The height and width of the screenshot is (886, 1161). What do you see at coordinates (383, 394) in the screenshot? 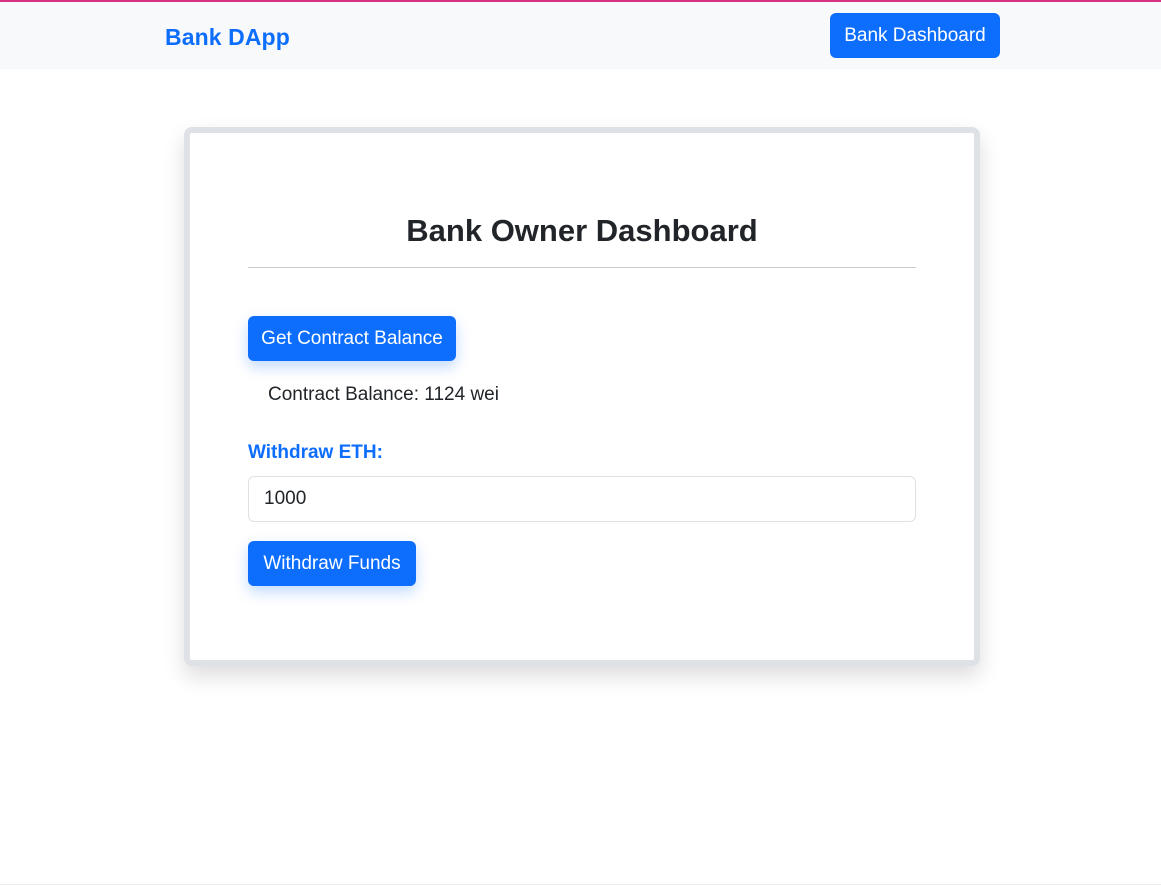
I see `contract-balance-text: Contract Balance: 1124 wei` at bounding box center [383, 394].